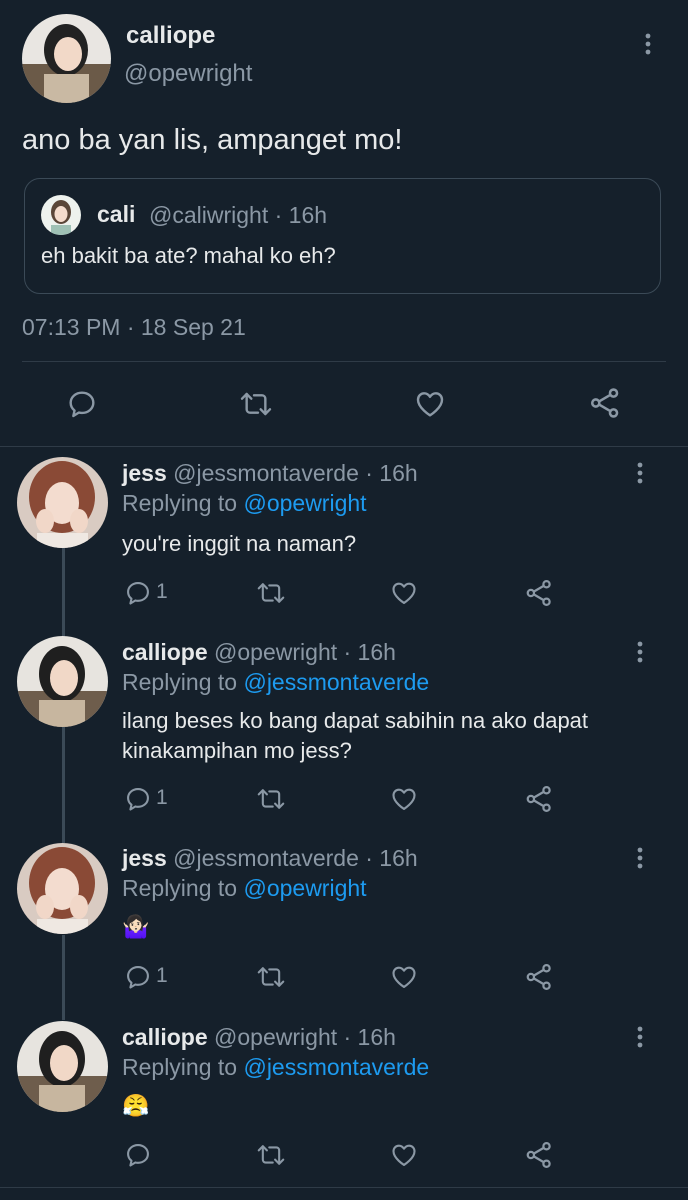 The width and height of the screenshot is (688, 1200). What do you see at coordinates (116, 214) in the screenshot?
I see `quoted-author-name: cali` at bounding box center [116, 214].